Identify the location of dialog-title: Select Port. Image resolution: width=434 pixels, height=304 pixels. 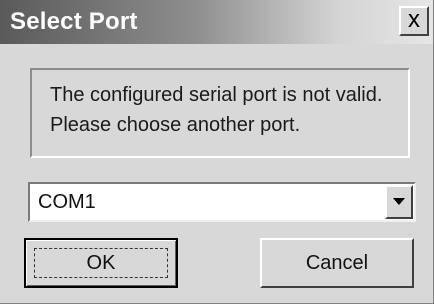
(74, 21).